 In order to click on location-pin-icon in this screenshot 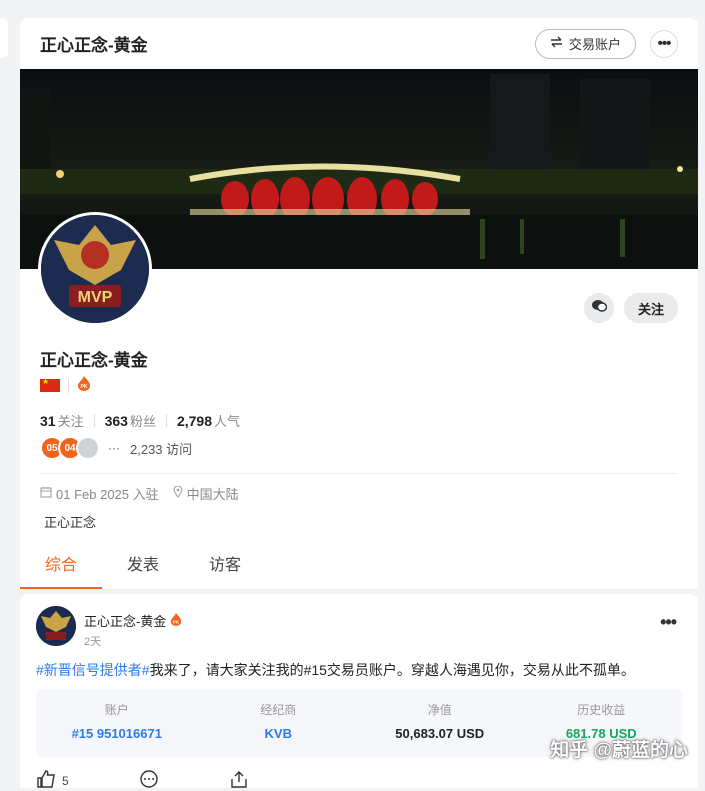, I will do `click(178, 493)`.